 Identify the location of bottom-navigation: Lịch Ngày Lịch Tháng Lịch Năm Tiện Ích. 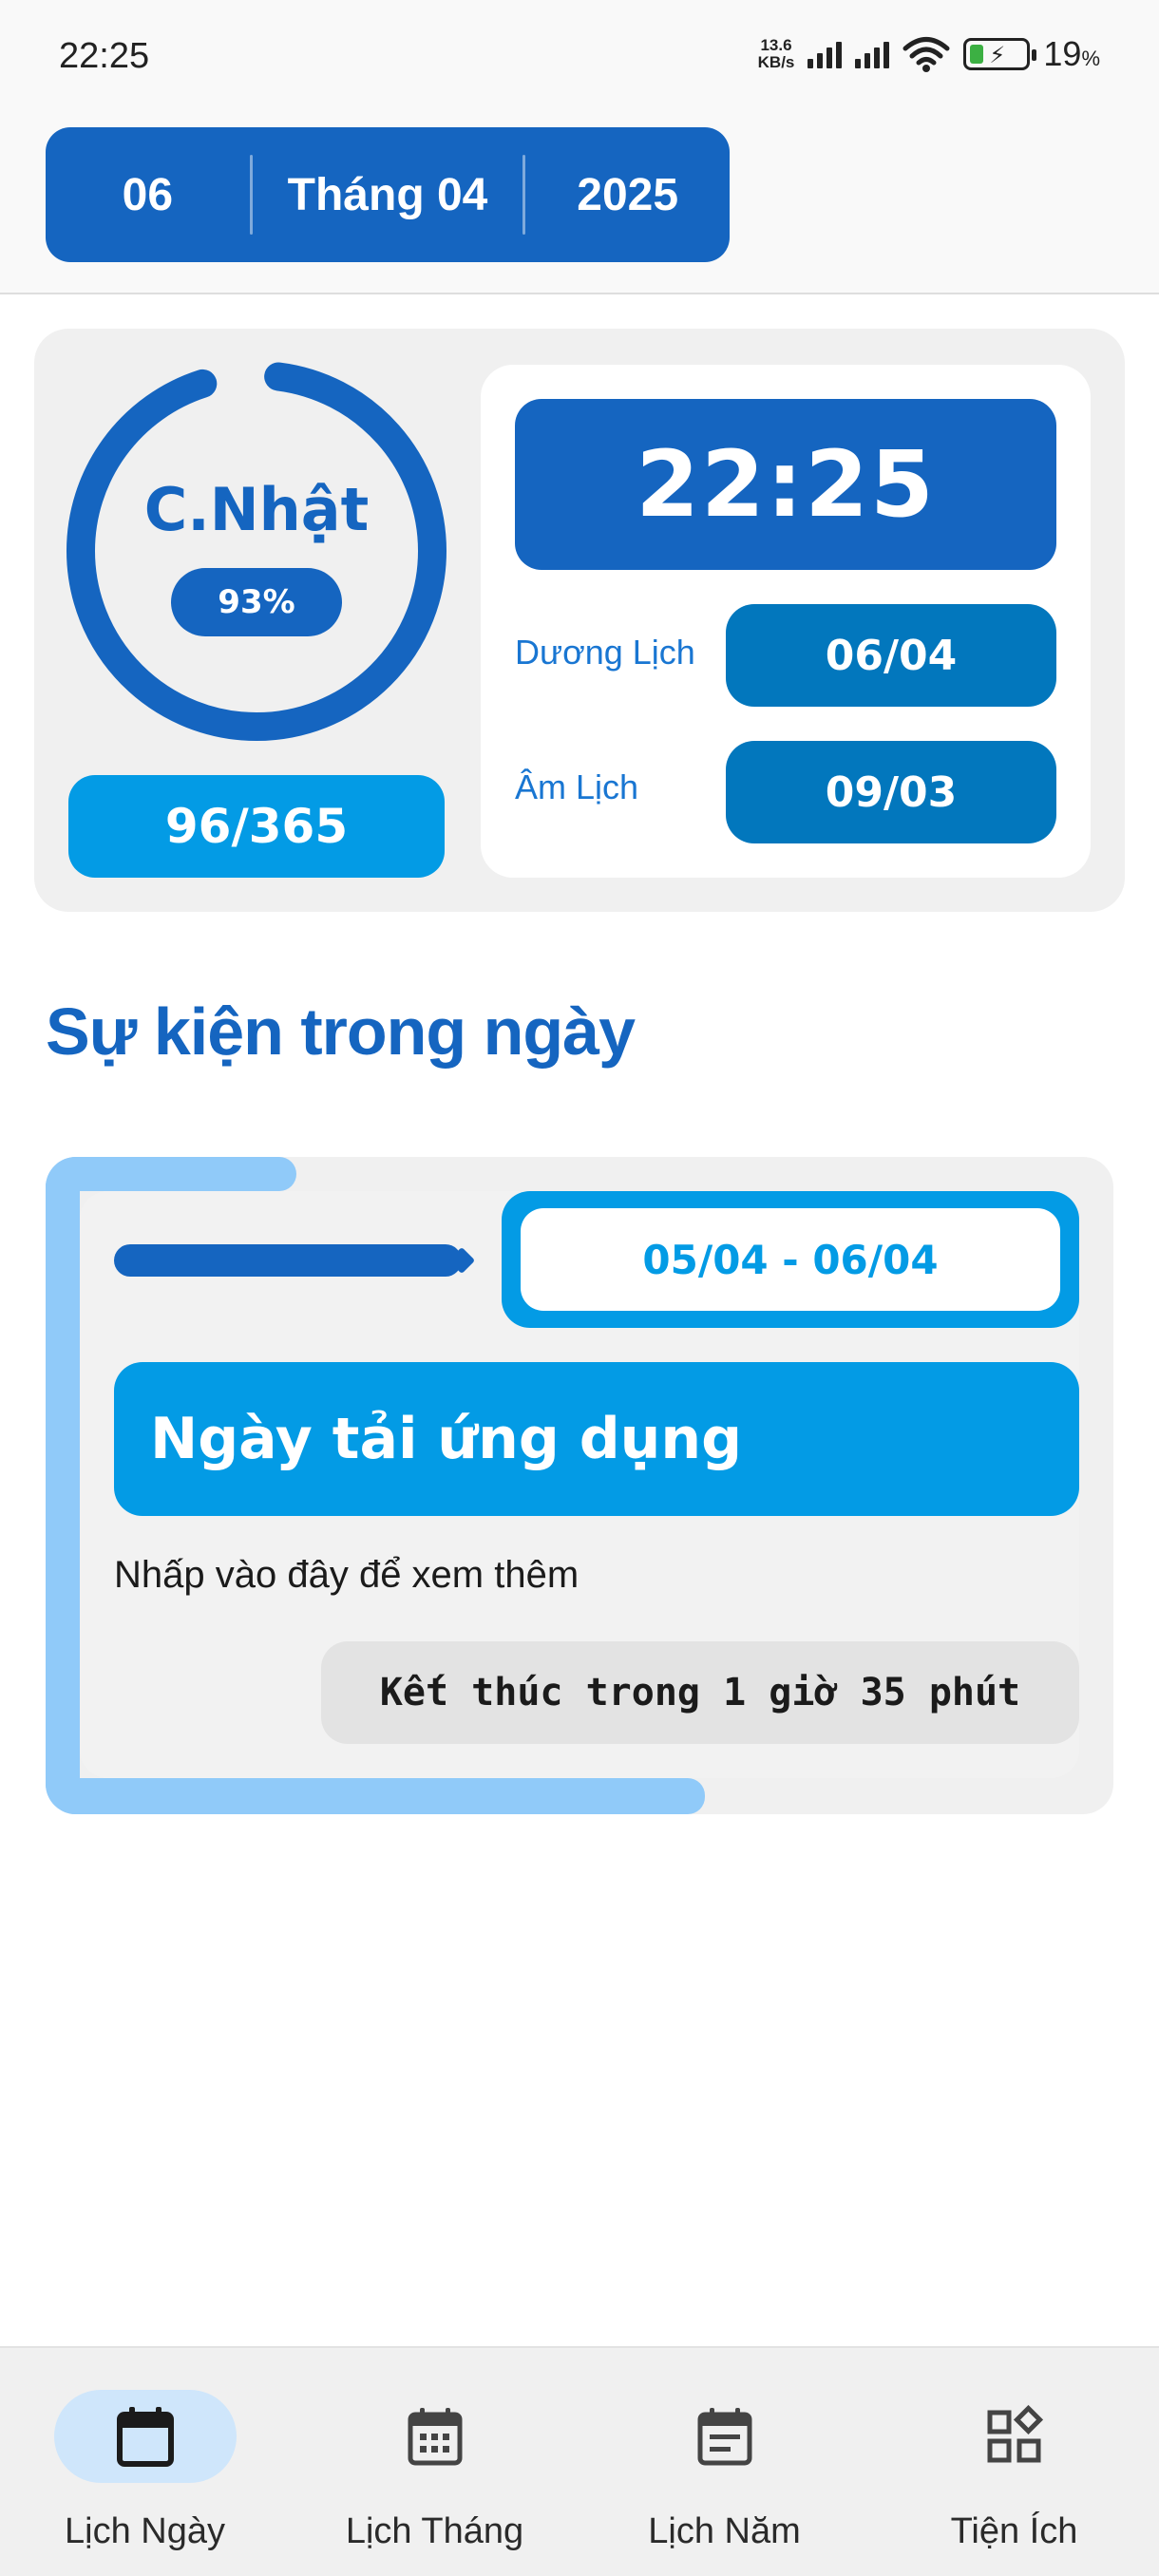
(579, 2461).